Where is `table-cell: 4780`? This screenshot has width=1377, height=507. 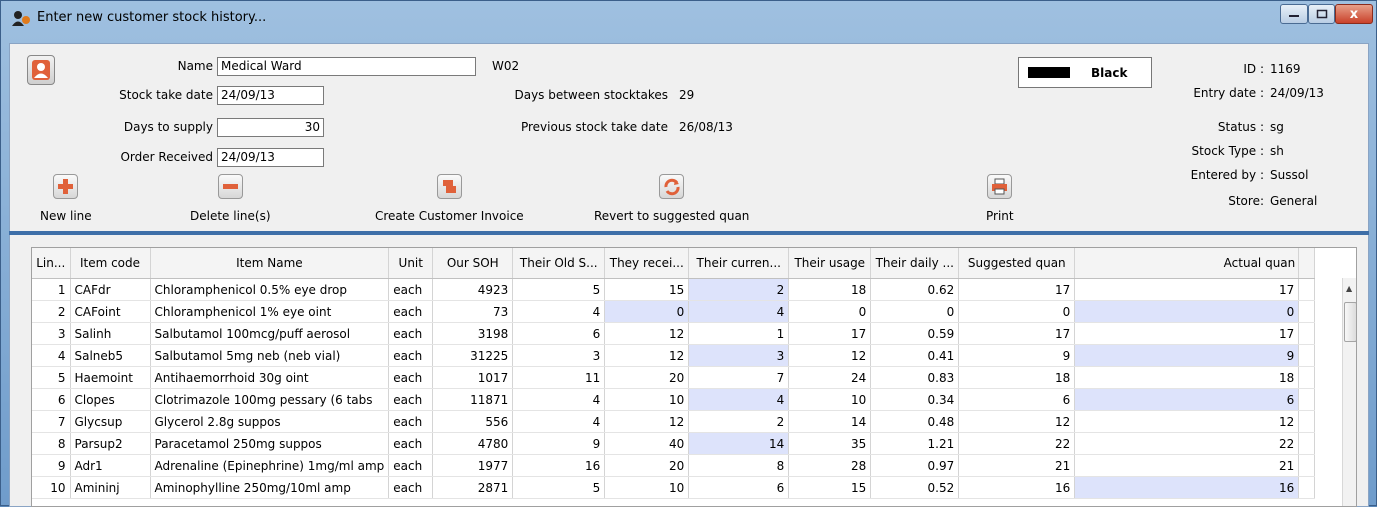 table-cell: 4780 is located at coordinates (473, 443).